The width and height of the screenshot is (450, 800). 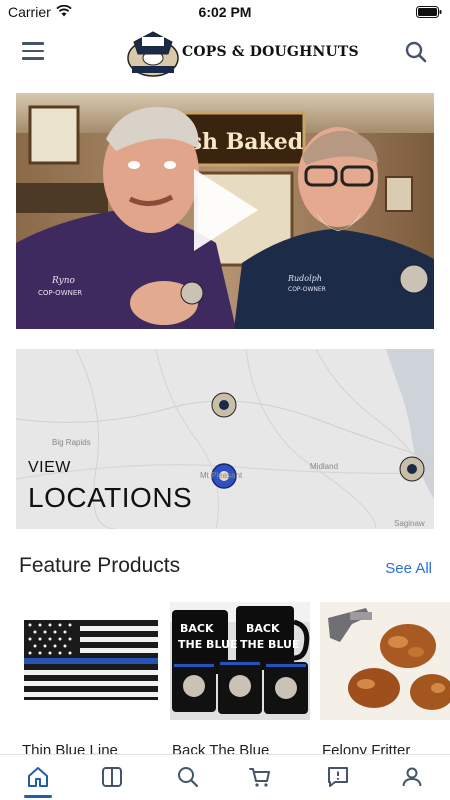 I want to click on see-all-link: See All, so click(x=408, y=568).